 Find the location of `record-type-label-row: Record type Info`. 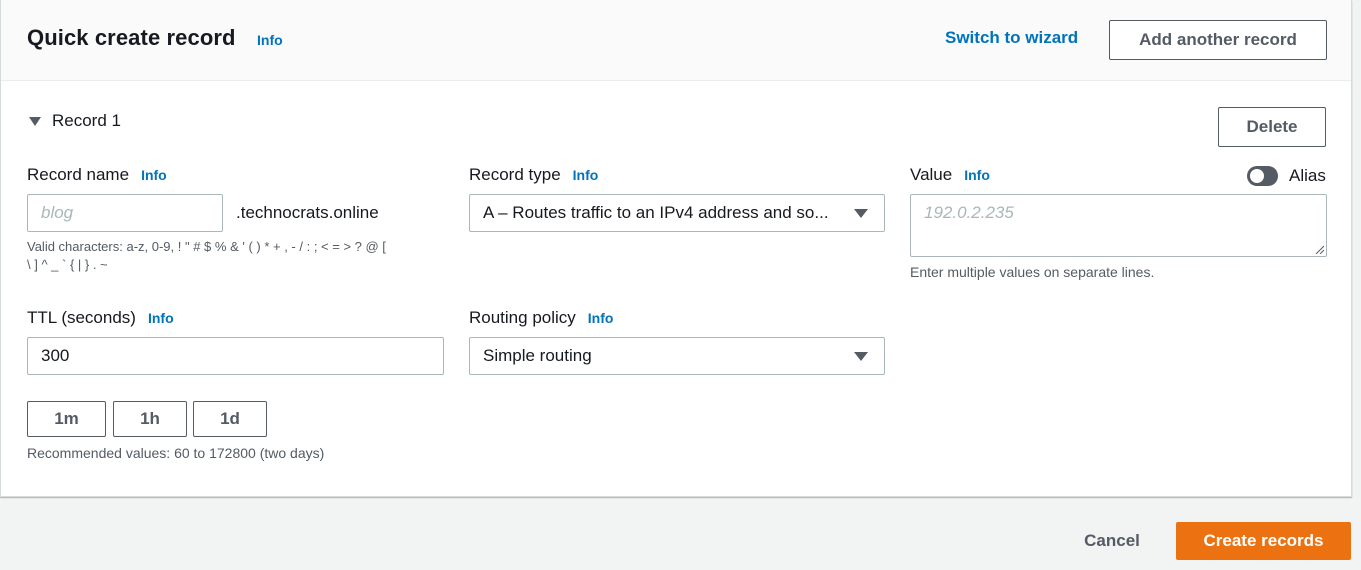

record-type-label-row: Record type Info is located at coordinates (533, 175).